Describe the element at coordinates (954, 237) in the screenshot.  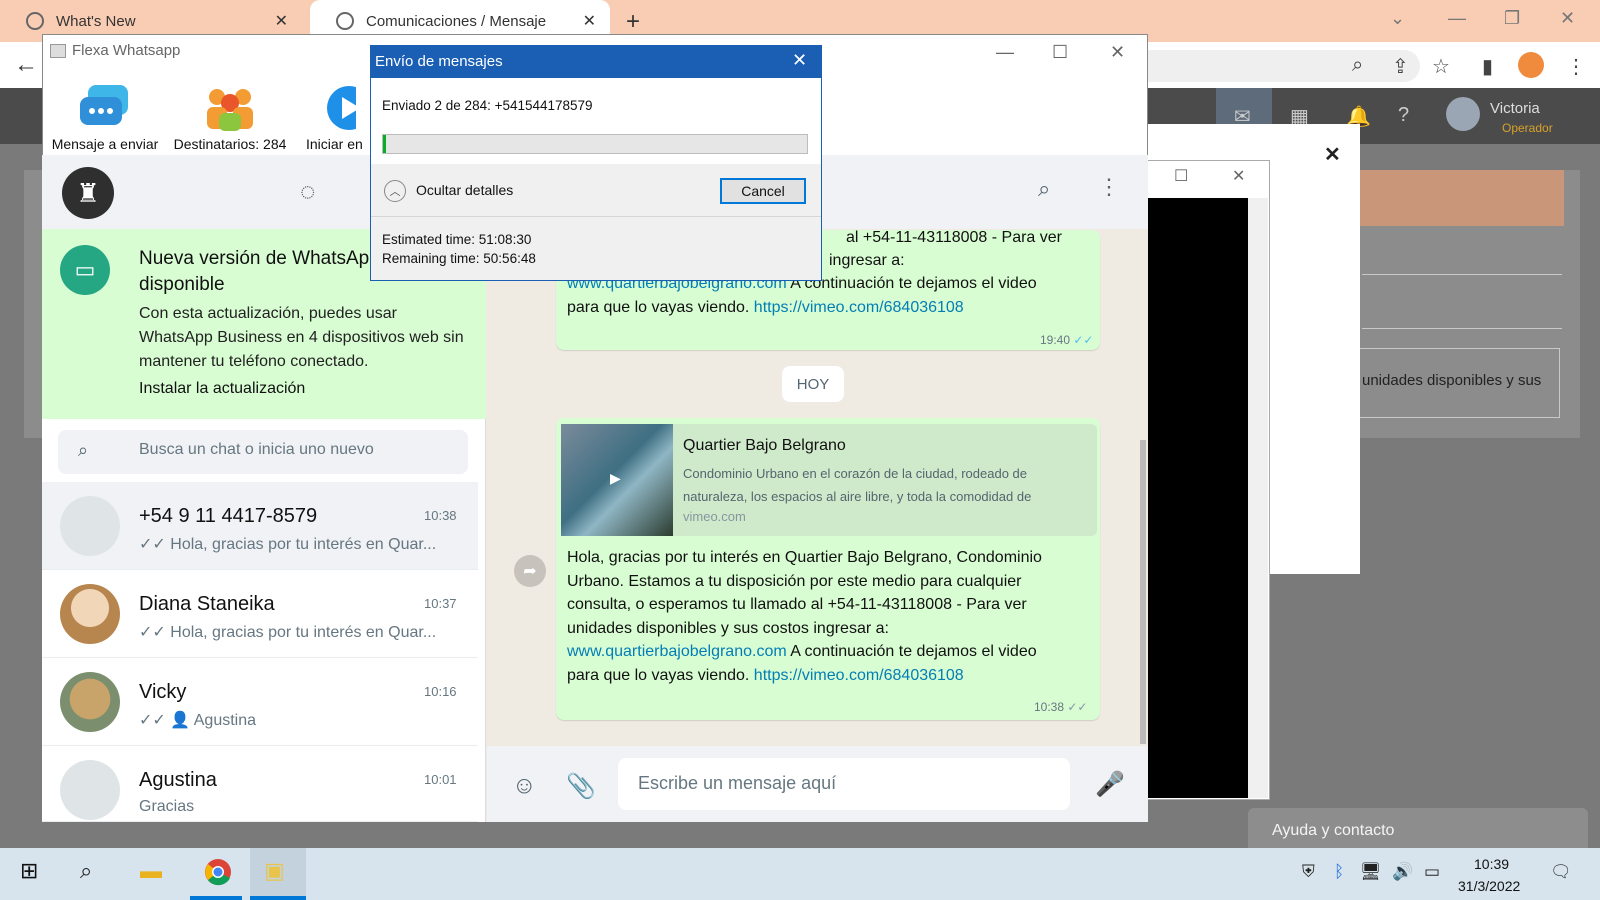
I see `message-text: al +54-11-43118008 - Para ver` at that location.